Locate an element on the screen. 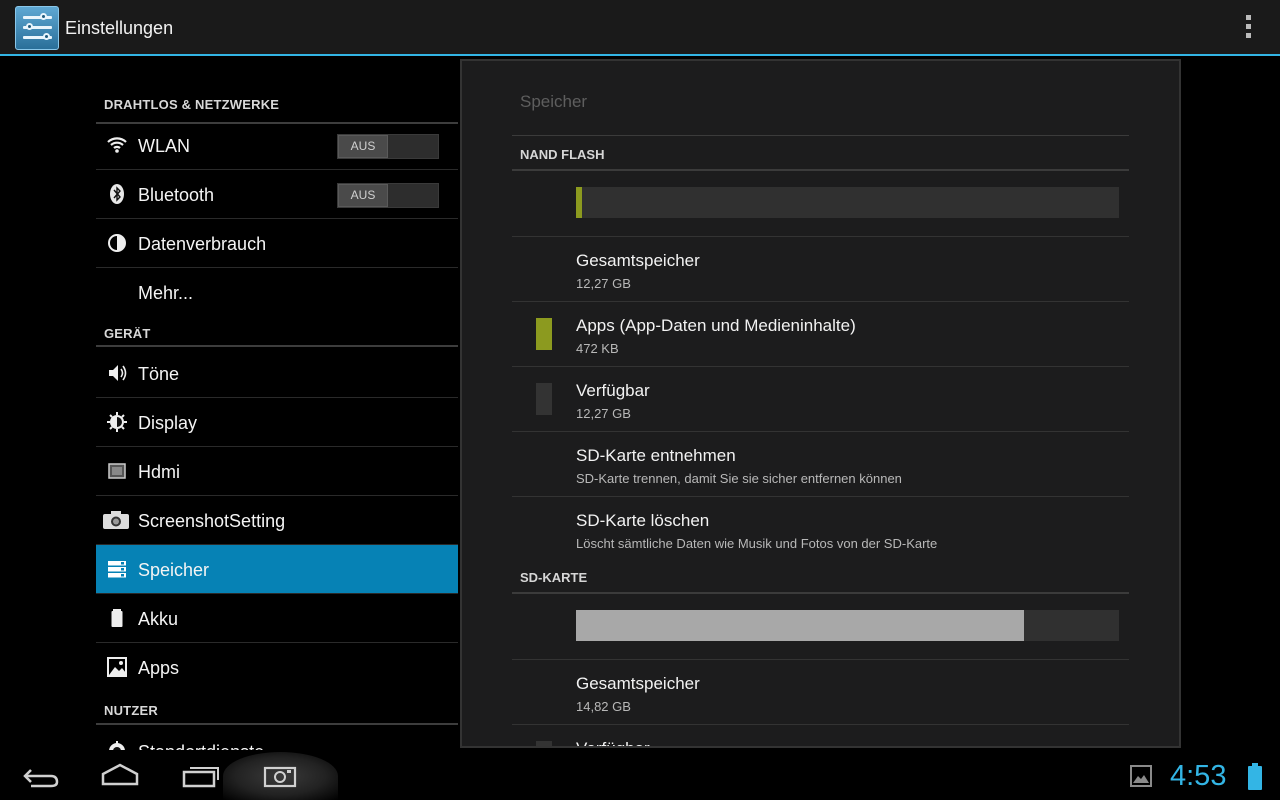  brightness-icon is located at coordinates (117, 422).